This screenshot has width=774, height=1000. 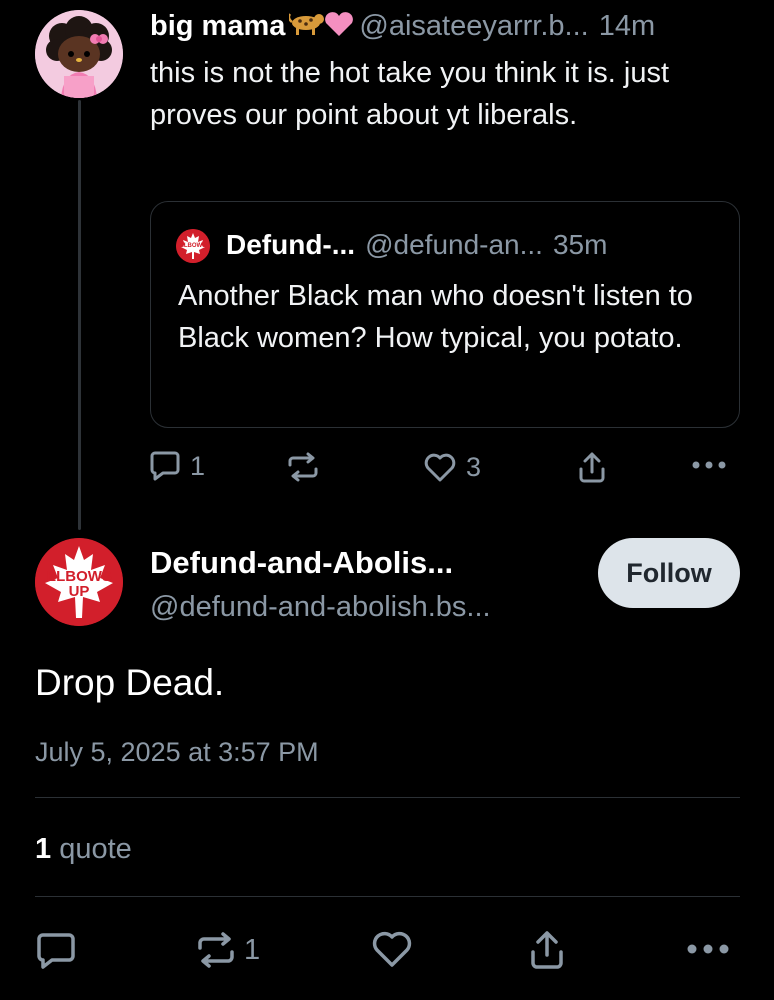 I want to click on avatar-text-bottom: UP, so click(x=79, y=591).